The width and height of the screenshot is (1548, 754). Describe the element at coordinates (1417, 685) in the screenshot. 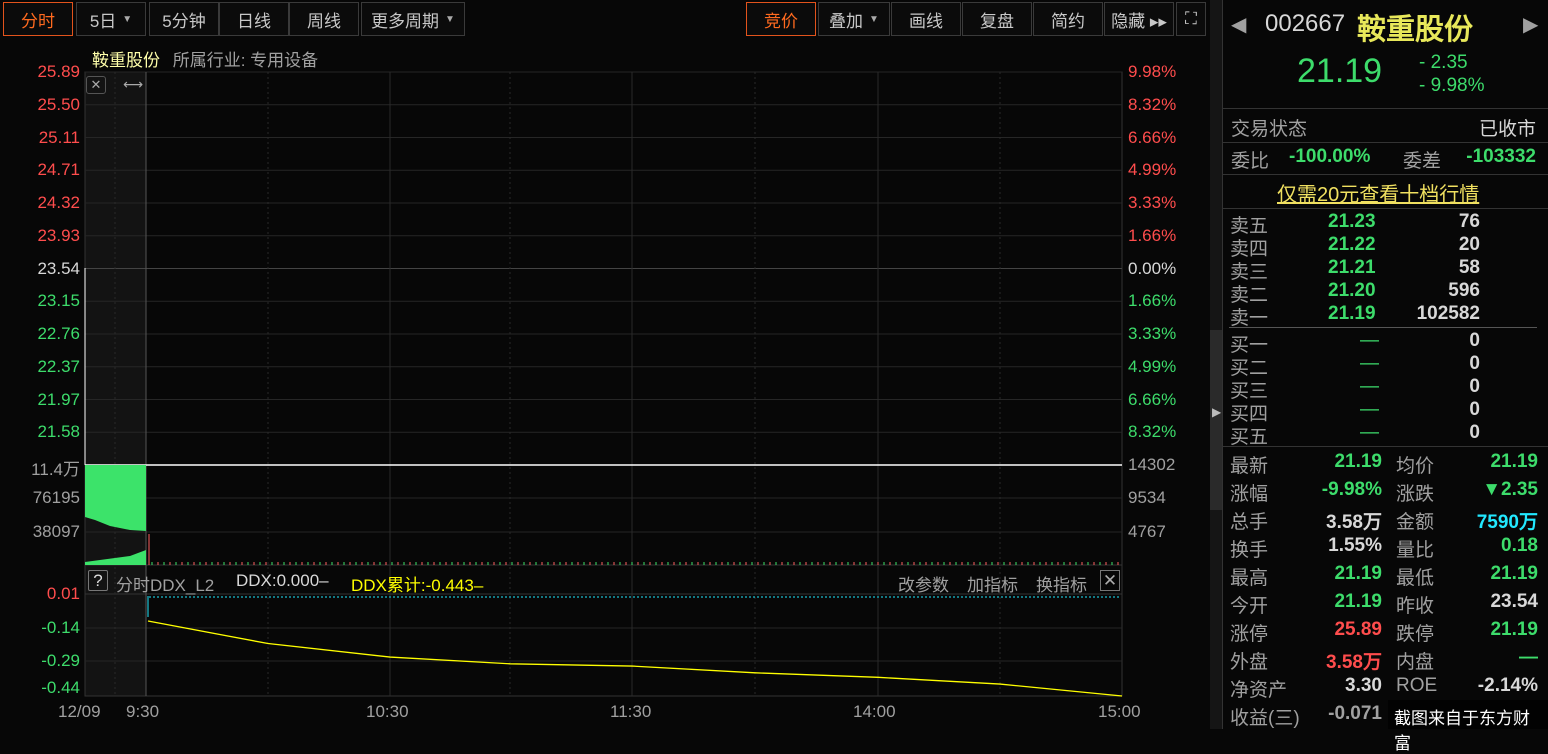

I see `stat-label: ROE` at that location.